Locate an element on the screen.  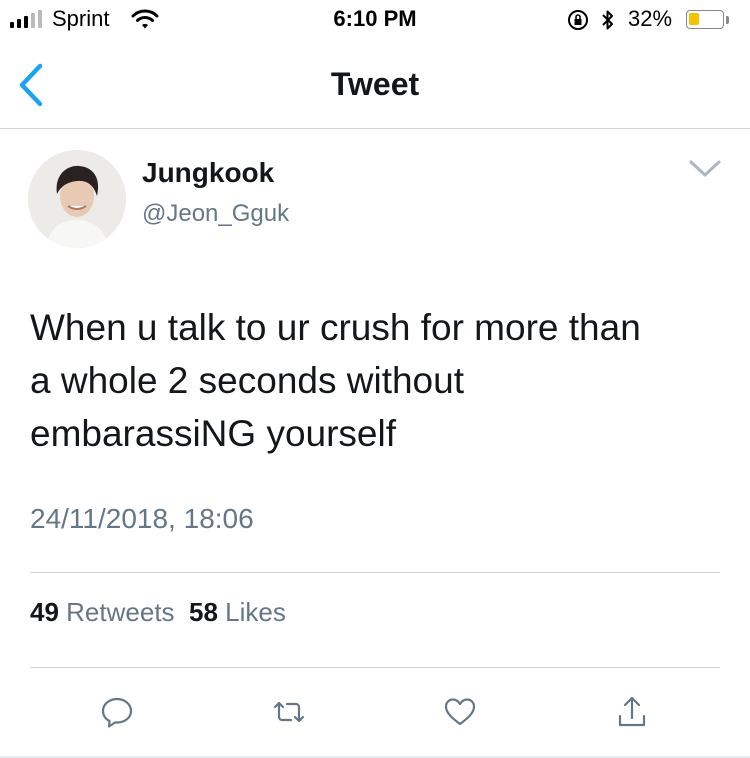
share-icon is located at coordinates (632, 711).